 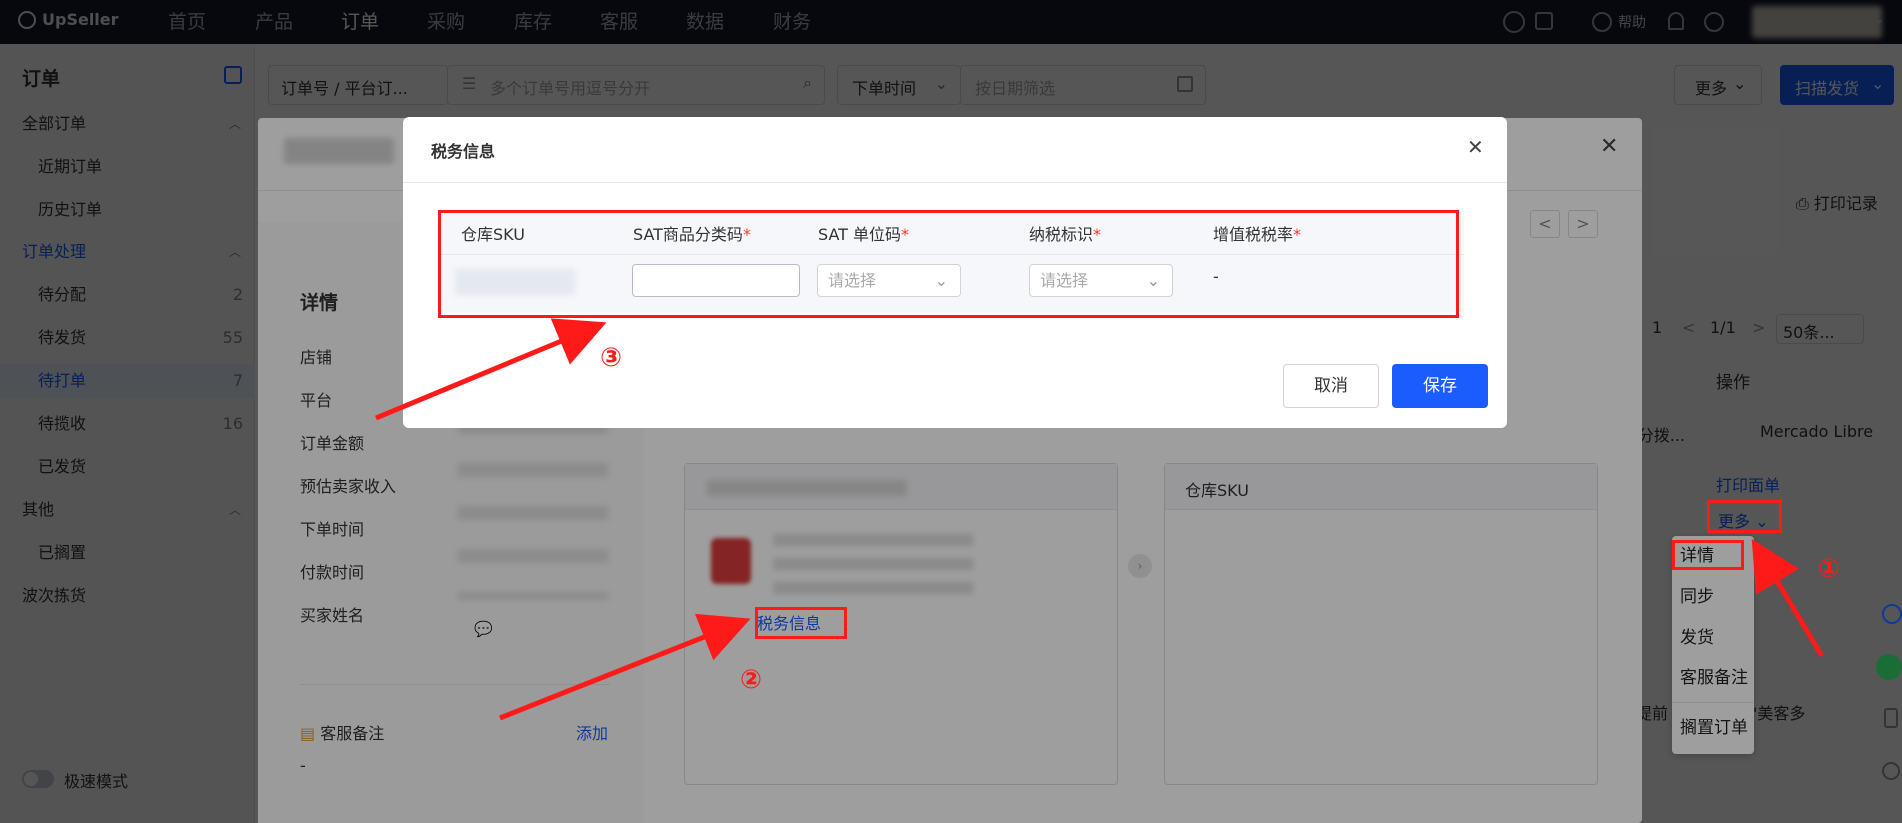 I want to click on arrow-to-details, so click(x=1788, y=598).